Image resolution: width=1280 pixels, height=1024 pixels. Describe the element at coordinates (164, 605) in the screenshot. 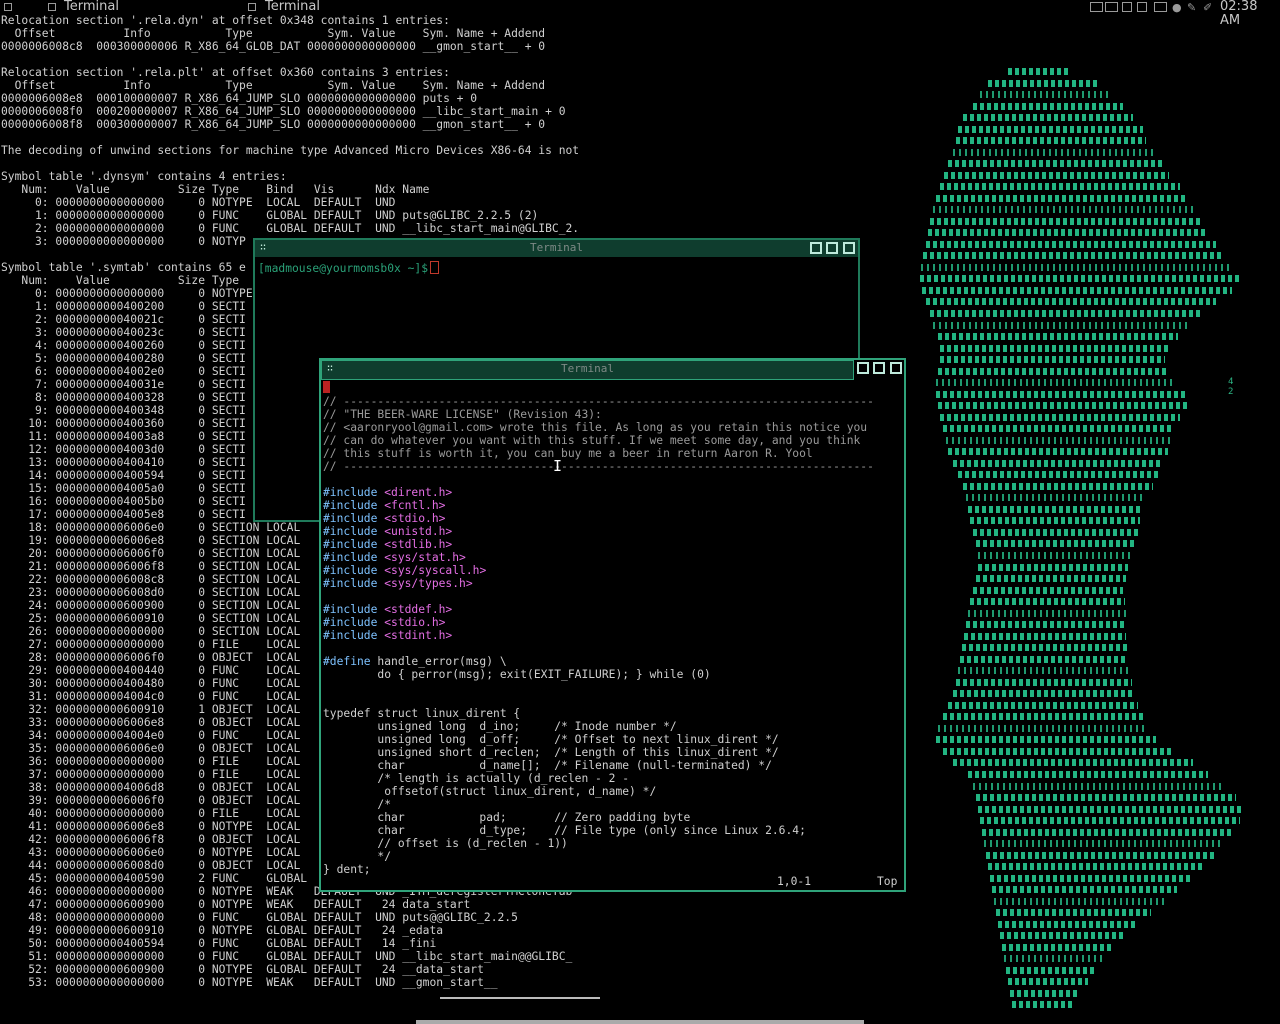

I see `terminal-output-line: 24: 0000000000600900 0 SECTION LOCAL` at that location.